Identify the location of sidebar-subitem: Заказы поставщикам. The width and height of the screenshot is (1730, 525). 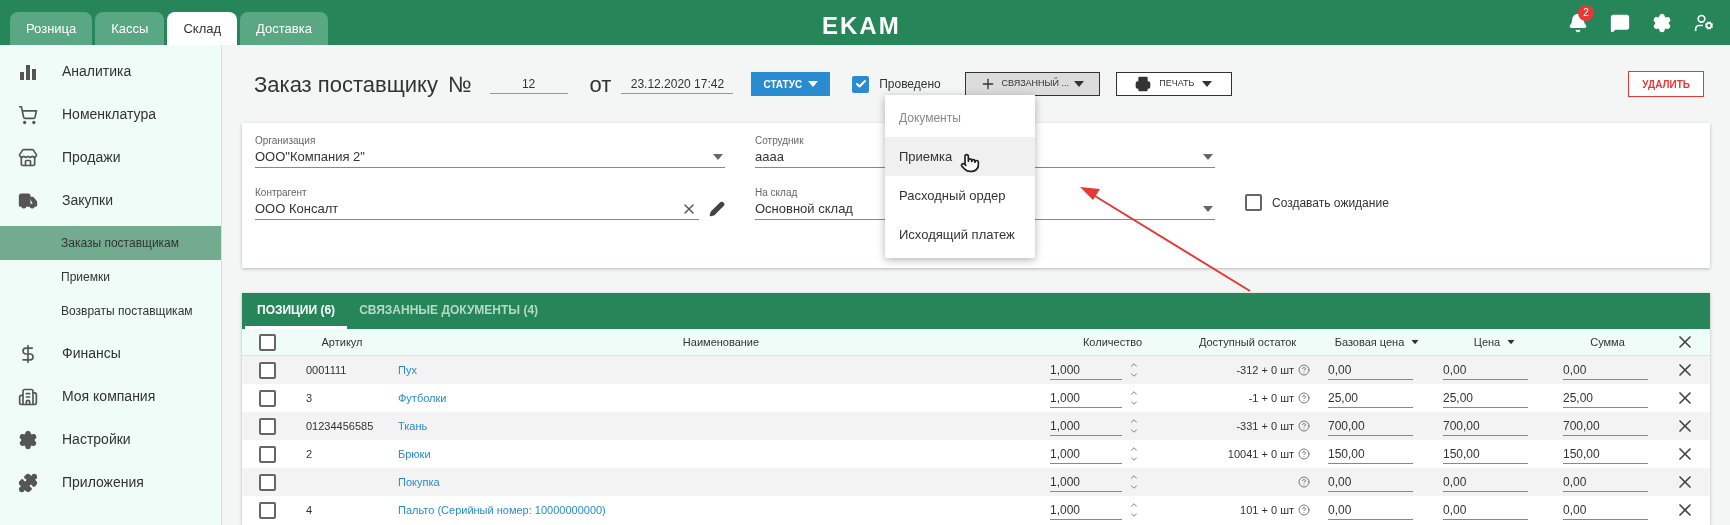
(110, 243).